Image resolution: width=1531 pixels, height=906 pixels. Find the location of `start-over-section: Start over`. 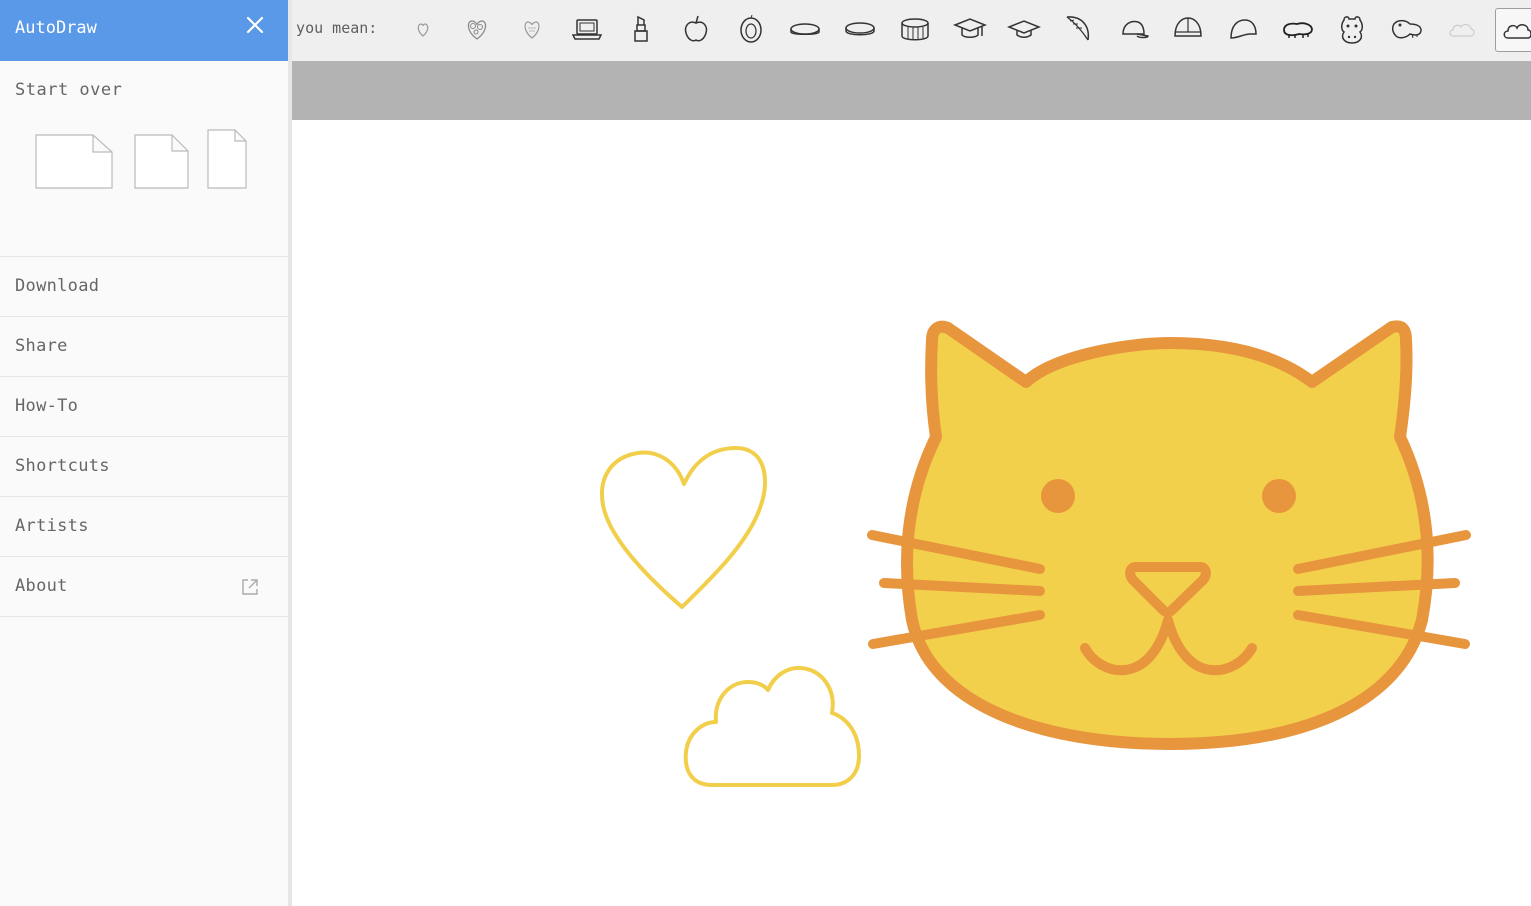

start-over-section: Start over is located at coordinates (144, 159).